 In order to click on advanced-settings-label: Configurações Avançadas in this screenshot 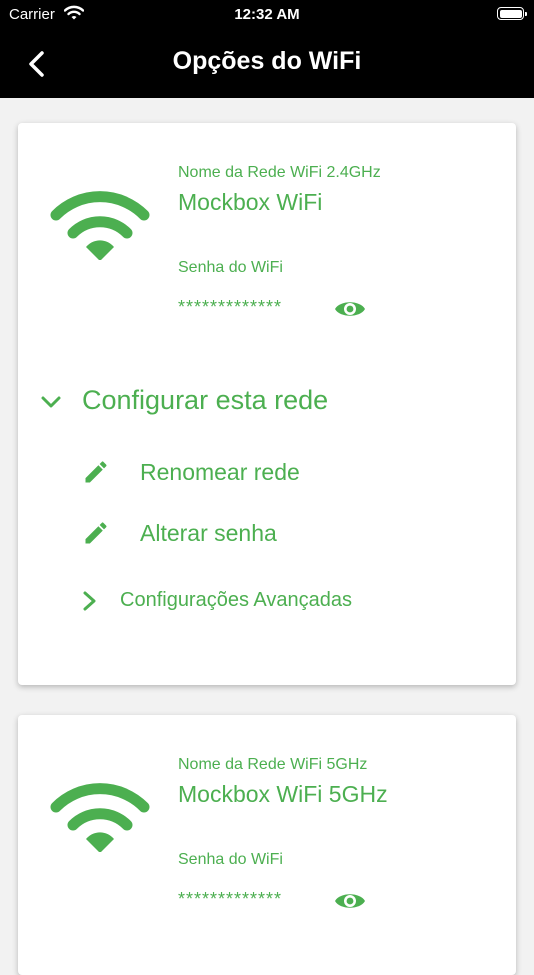, I will do `click(236, 600)`.